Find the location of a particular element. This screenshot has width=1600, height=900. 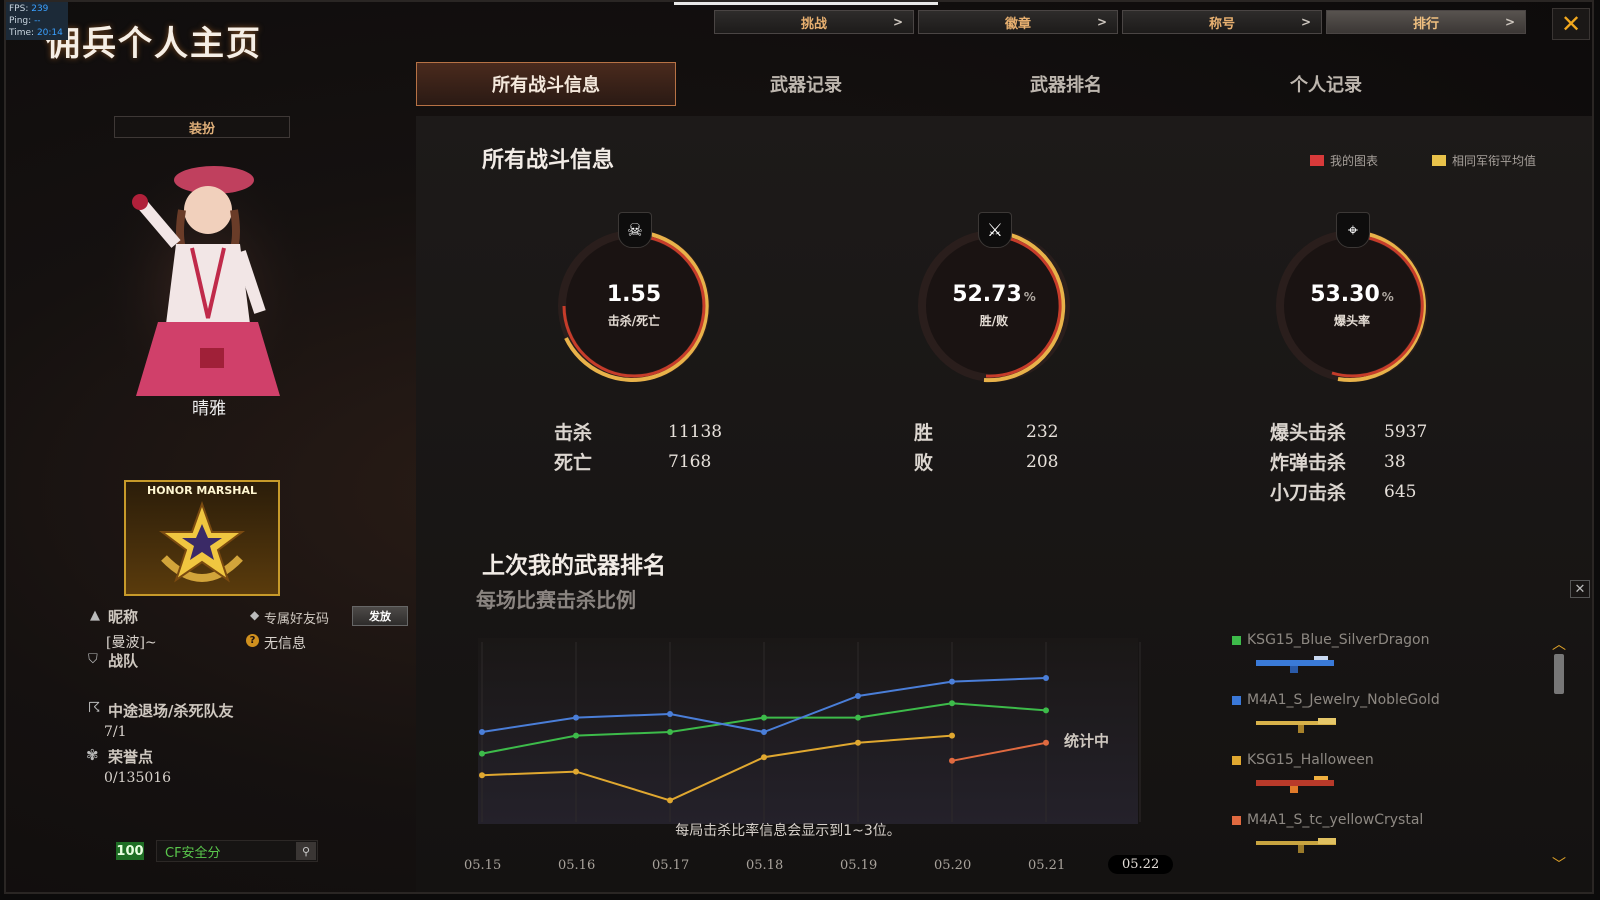

weapon-item: KSG15_Halloween is located at coordinates (1336, 782).